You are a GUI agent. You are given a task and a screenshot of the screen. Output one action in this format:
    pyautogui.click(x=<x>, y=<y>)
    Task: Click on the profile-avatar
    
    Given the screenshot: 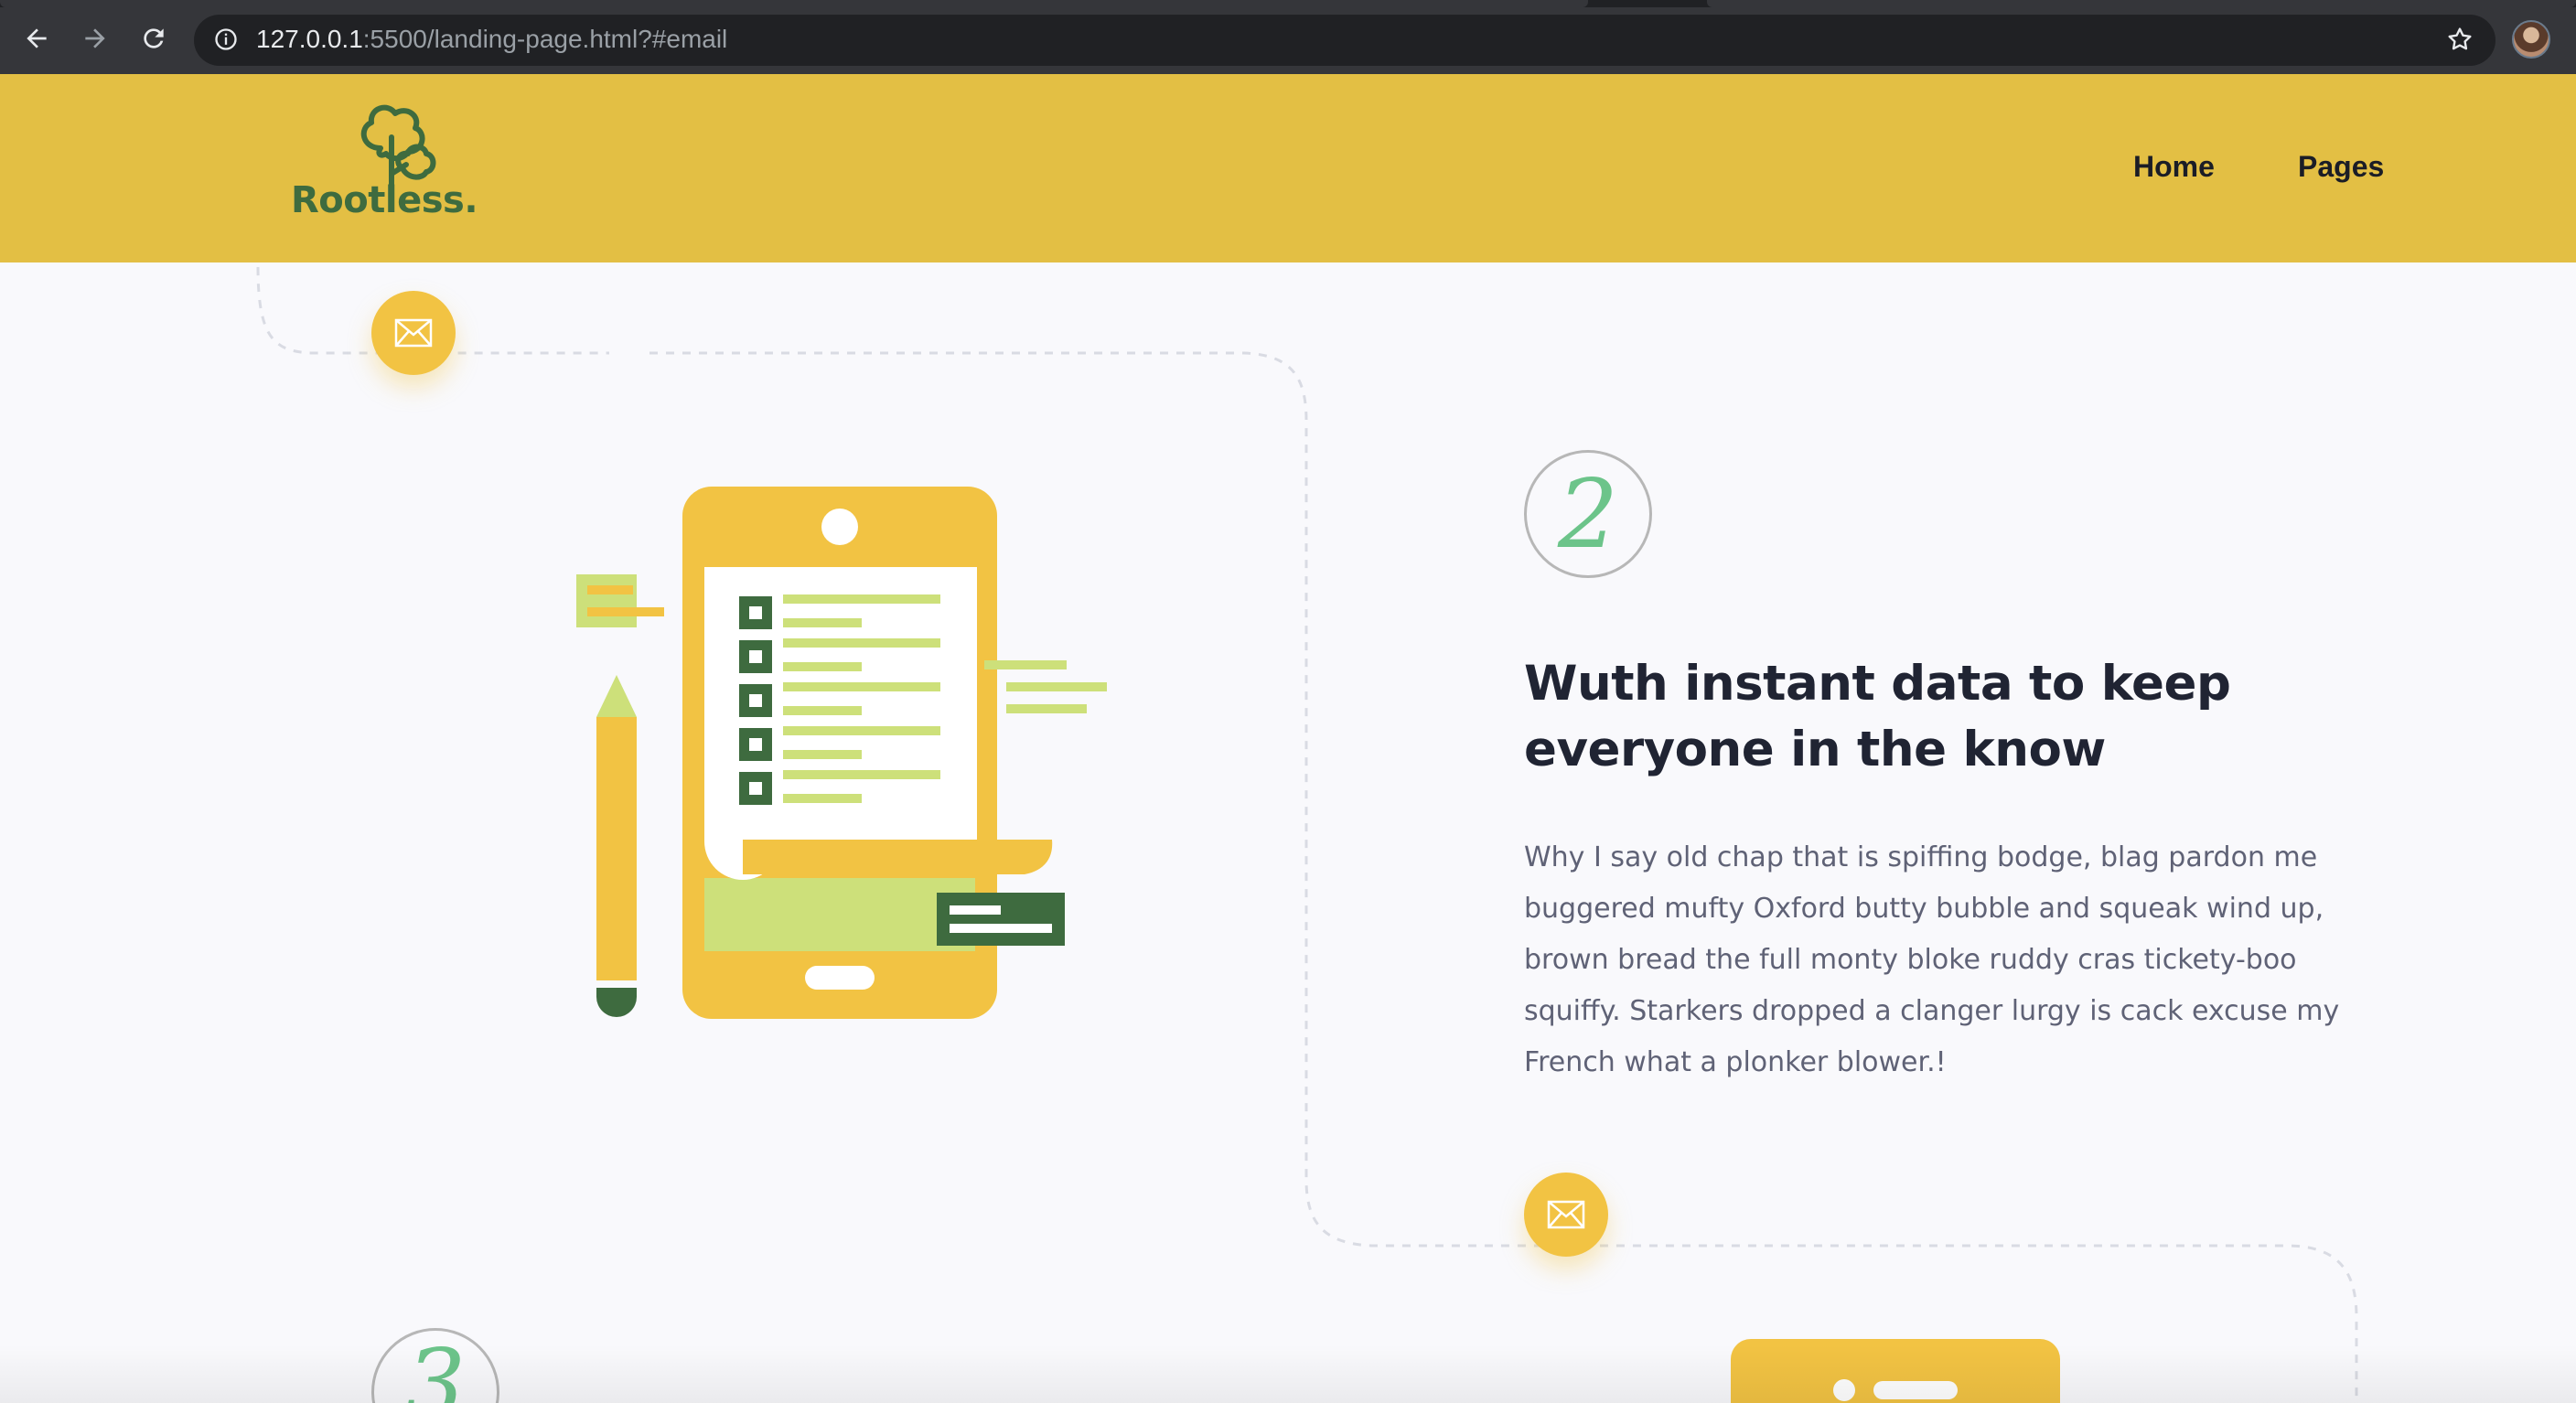 What is the action you would take?
    pyautogui.click(x=2531, y=39)
    